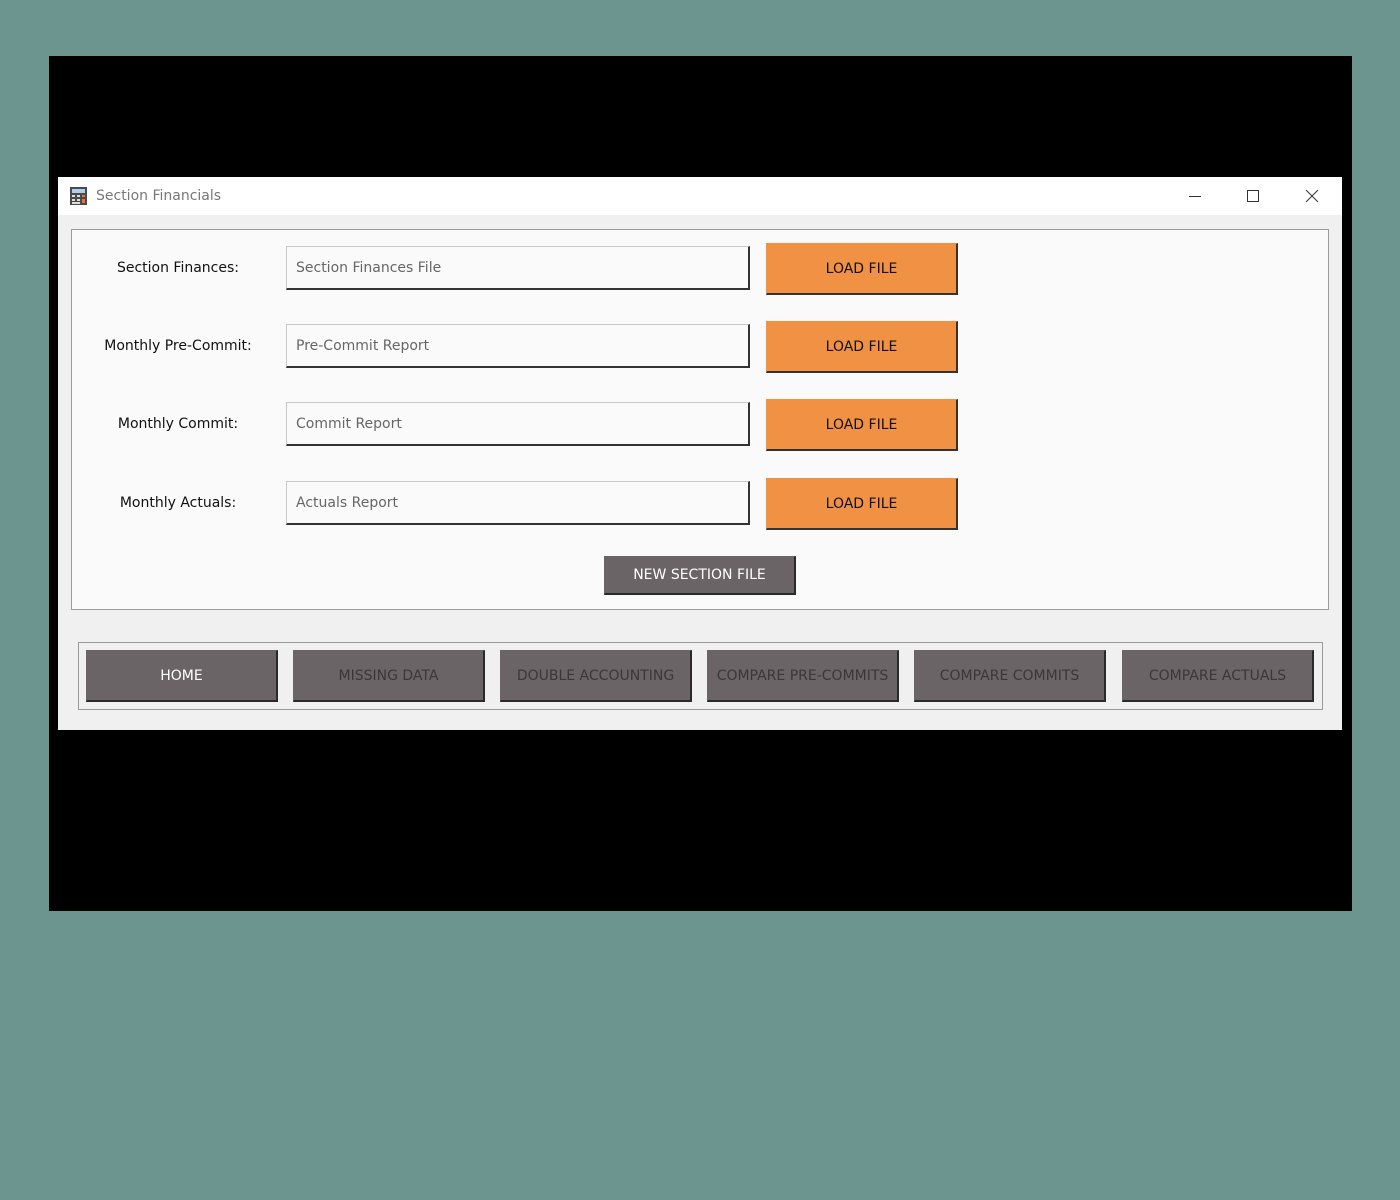  What do you see at coordinates (182, 676) in the screenshot?
I see `nav-home-button: HOME` at bounding box center [182, 676].